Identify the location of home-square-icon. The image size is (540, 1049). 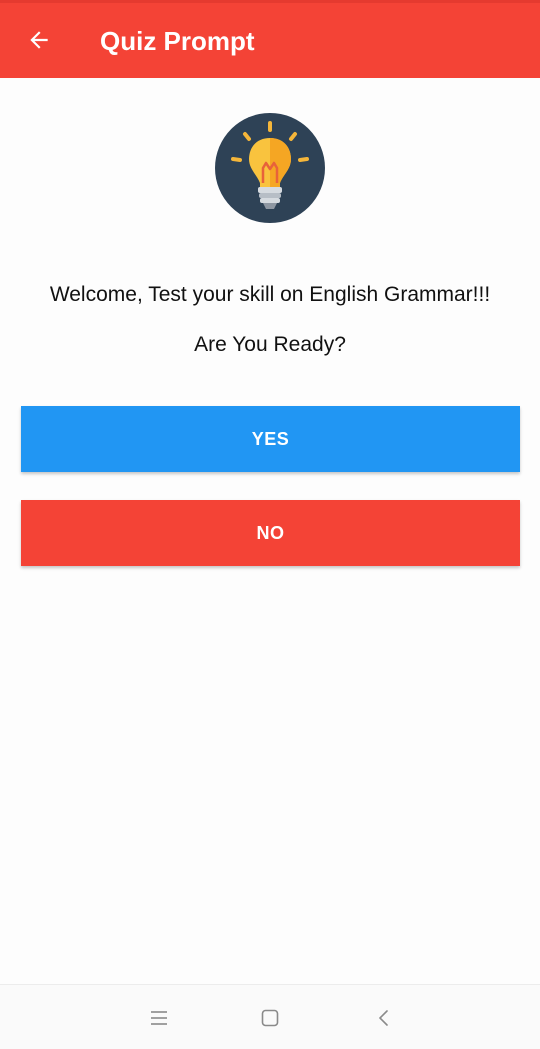
(270, 1018).